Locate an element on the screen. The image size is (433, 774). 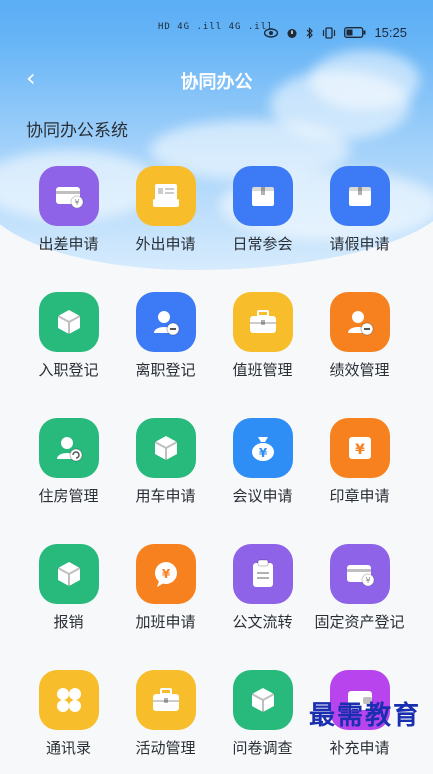
app-label: 报销 is located at coordinates (68, 622).